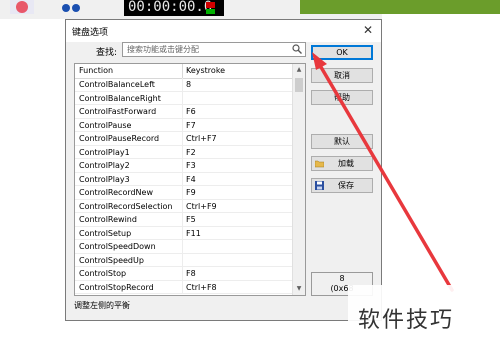  I want to click on function-cell: ControlBalanceRight, so click(120, 98).